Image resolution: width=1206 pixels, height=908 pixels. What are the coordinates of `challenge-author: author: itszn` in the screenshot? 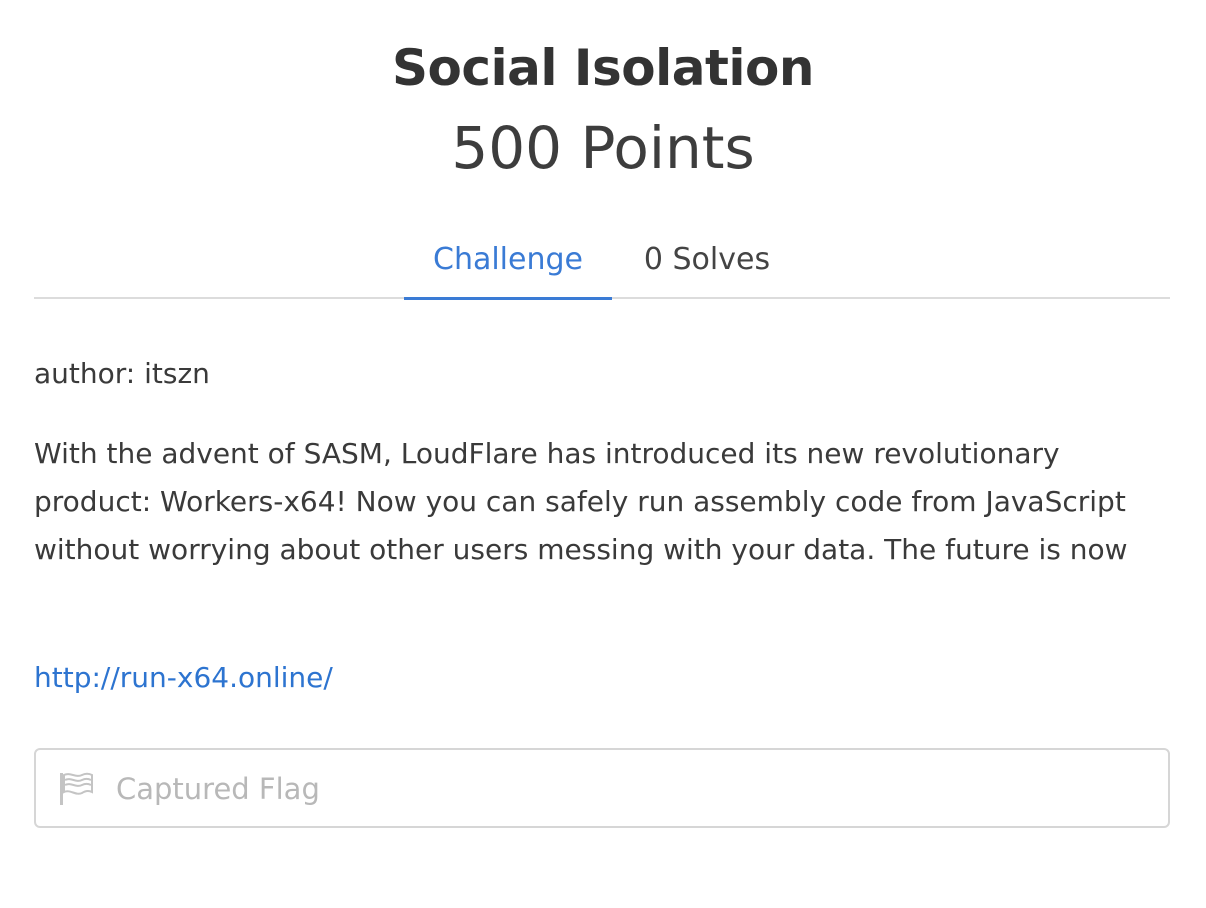 It's located at (122, 373).